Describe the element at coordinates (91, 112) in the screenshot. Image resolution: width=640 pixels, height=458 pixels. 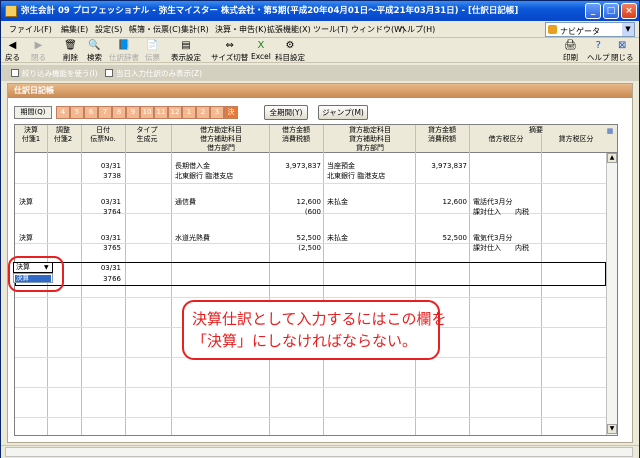
I see `month-tab-6: 6` at that location.